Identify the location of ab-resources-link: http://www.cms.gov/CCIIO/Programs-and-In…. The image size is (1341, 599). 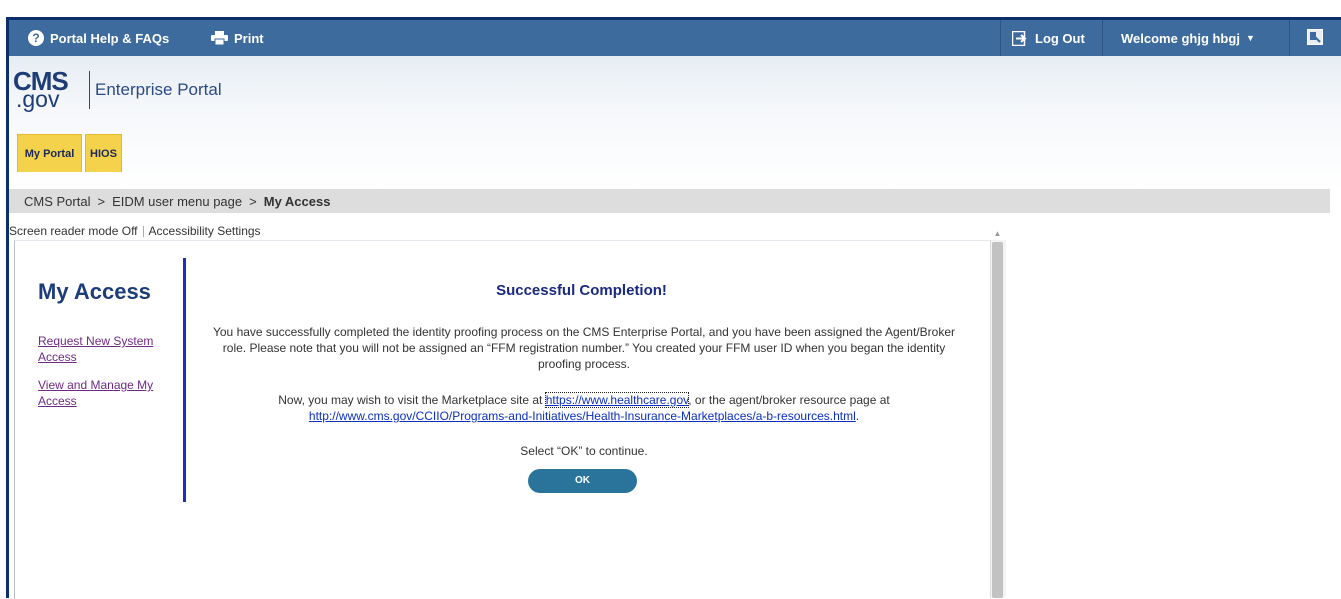
(582, 416).